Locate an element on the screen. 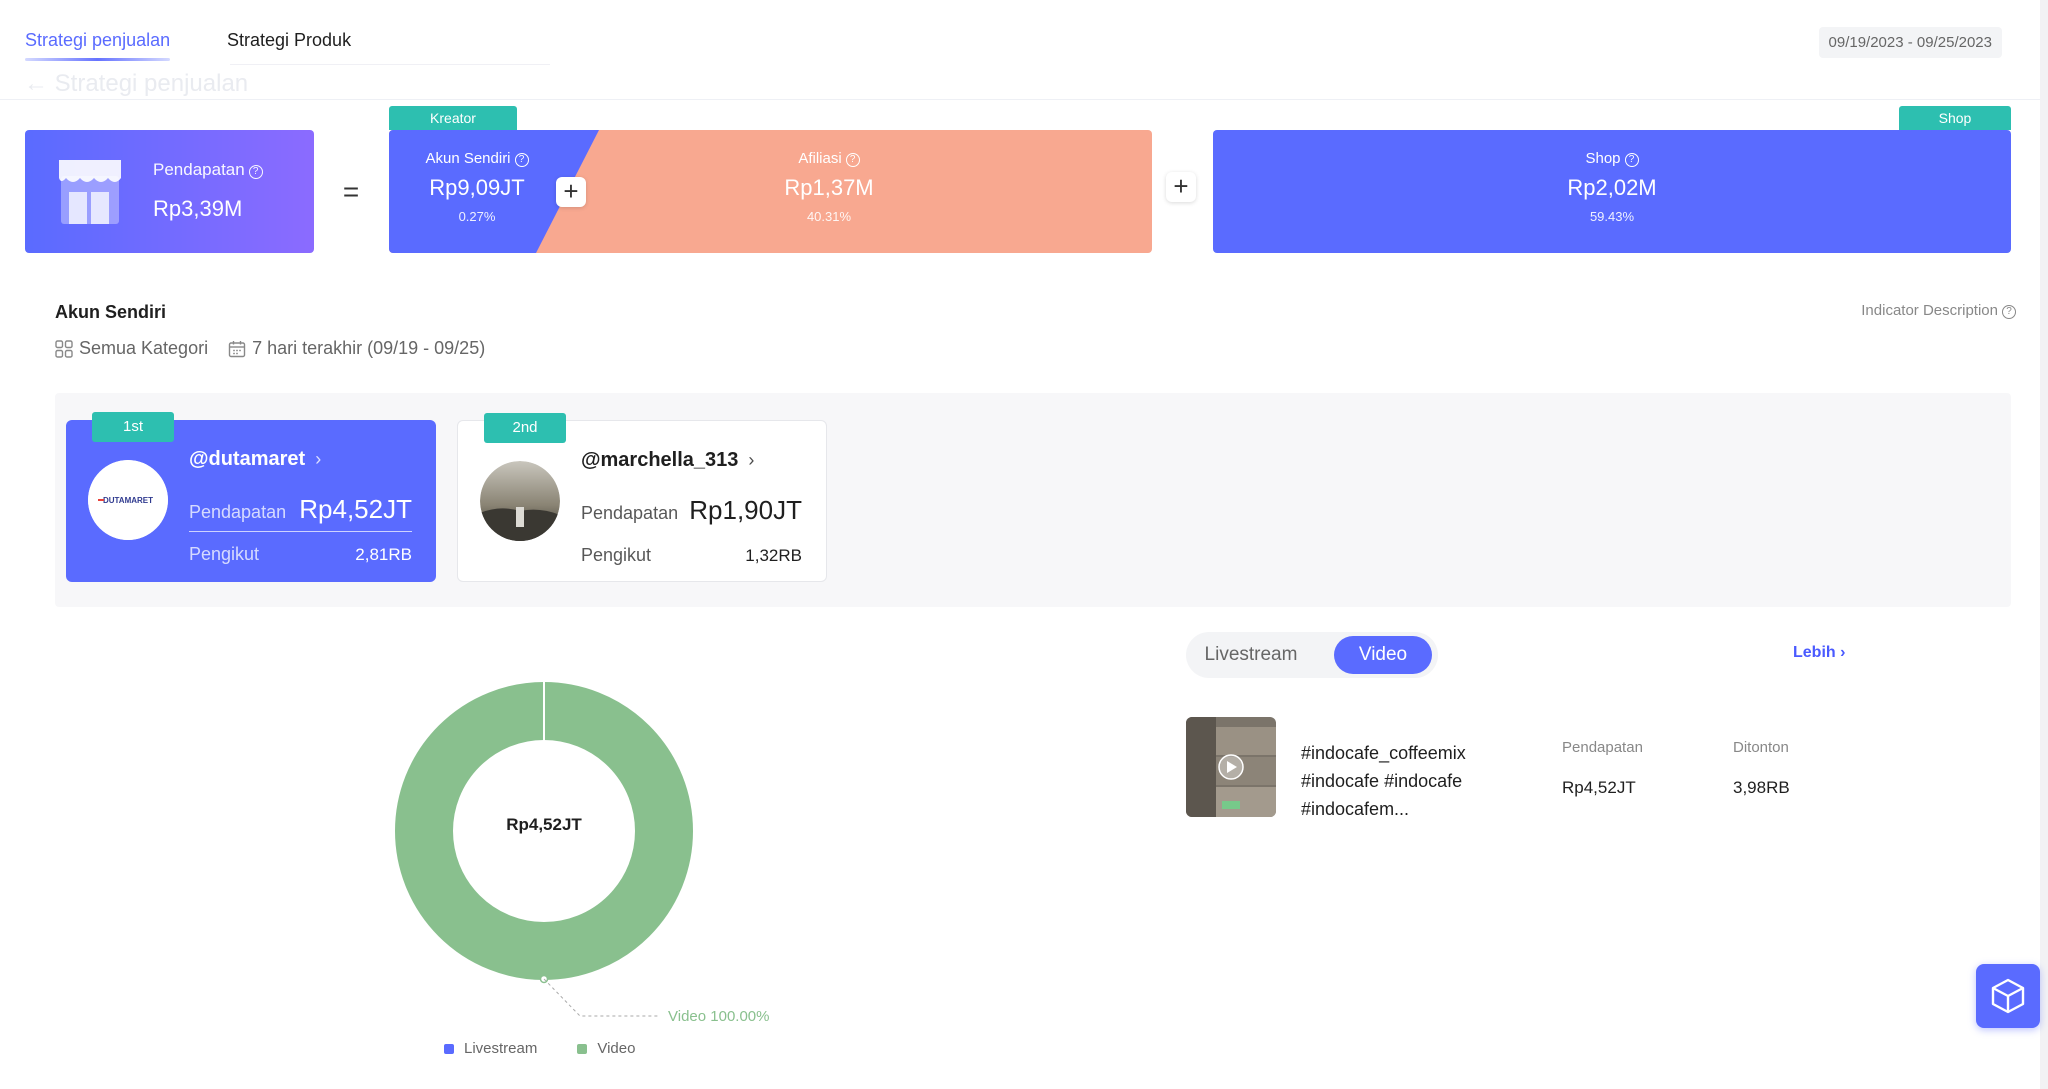  creator-handle: @marchella_313 › is located at coordinates (667, 460).